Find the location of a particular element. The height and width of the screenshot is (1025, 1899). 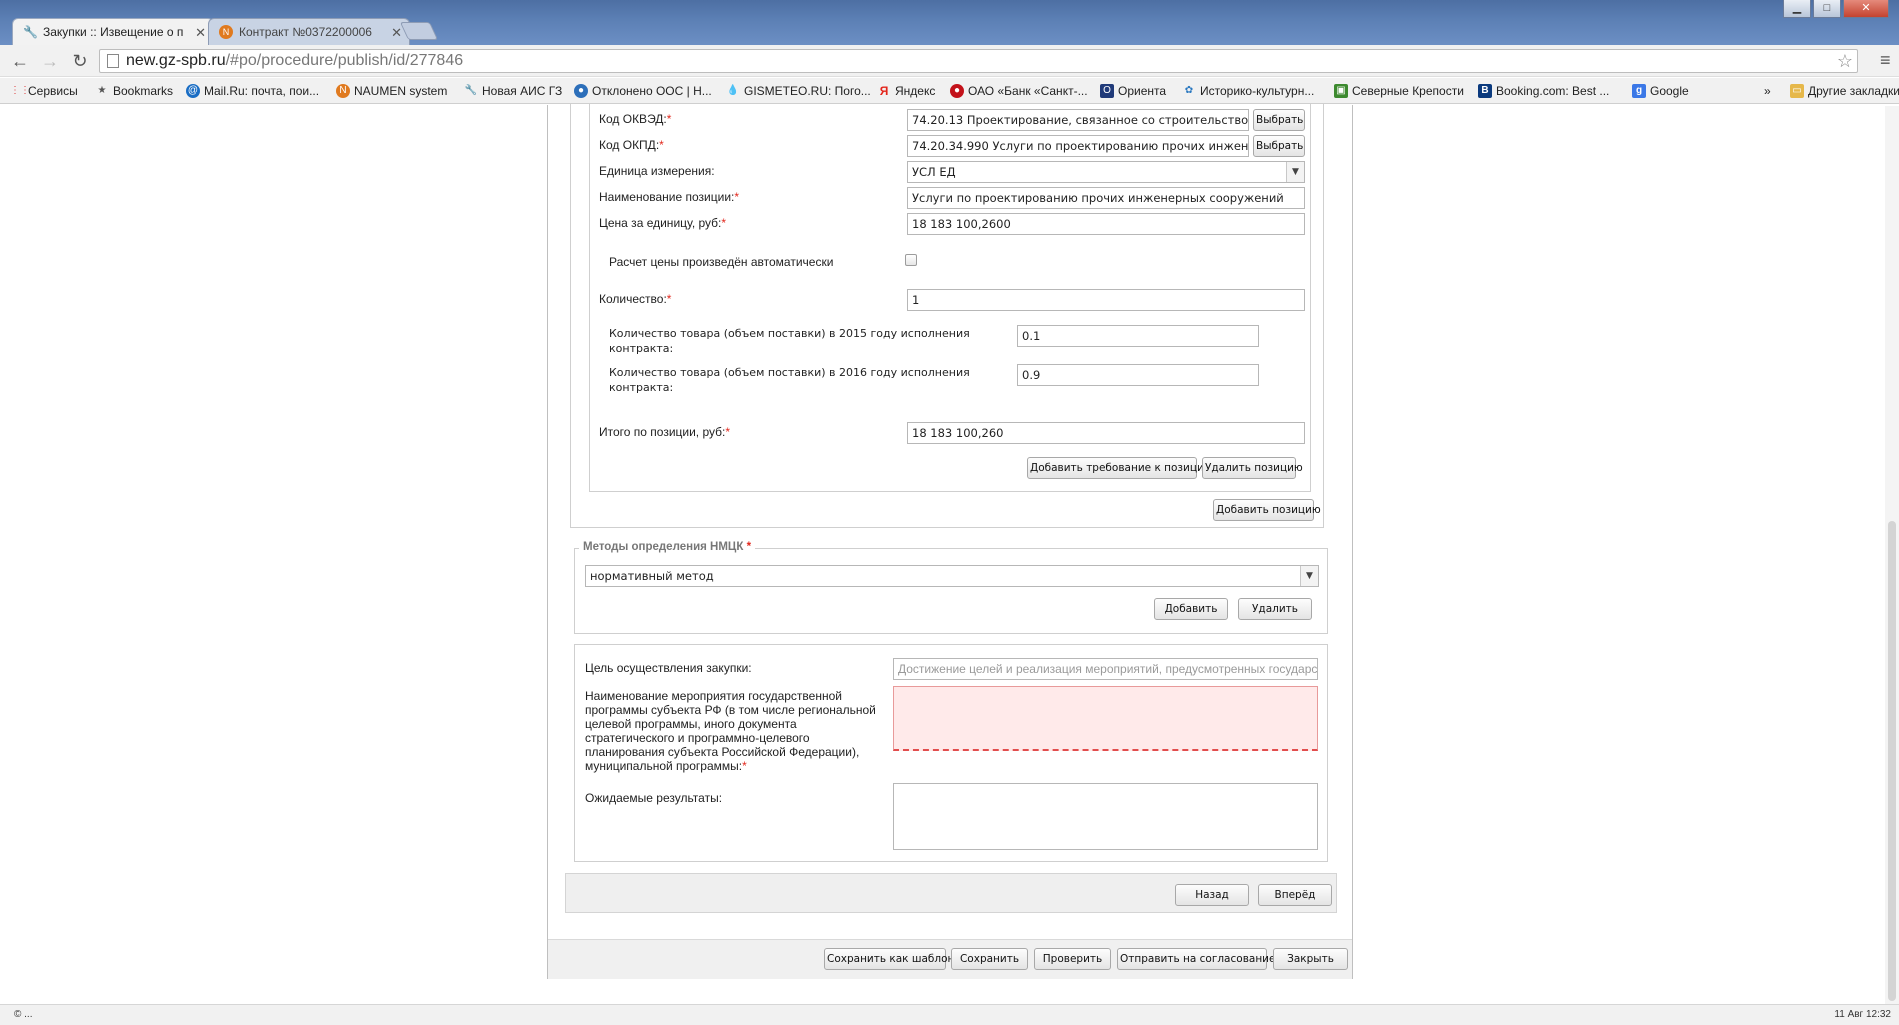

results-textarea is located at coordinates (1105, 816).